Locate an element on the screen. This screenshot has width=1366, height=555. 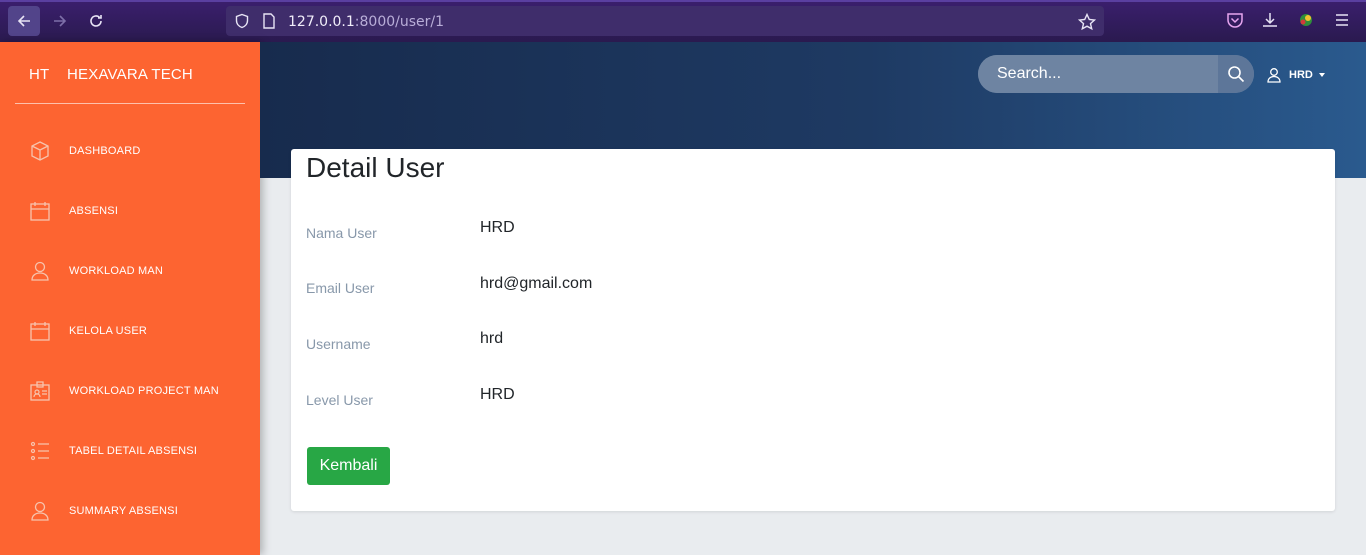
sidebar-item-label: KELOLA USER is located at coordinates (108, 331).